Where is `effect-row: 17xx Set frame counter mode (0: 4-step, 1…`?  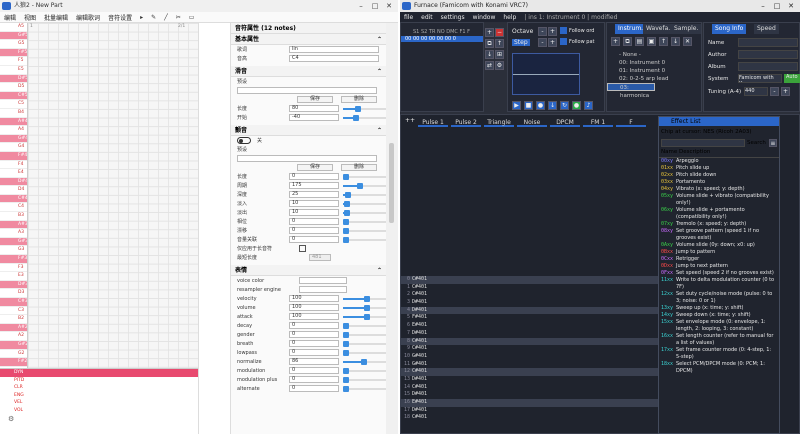 effect-row: 17xx Set frame counter mode (0: 4-step, 1… is located at coordinates (719, 354).